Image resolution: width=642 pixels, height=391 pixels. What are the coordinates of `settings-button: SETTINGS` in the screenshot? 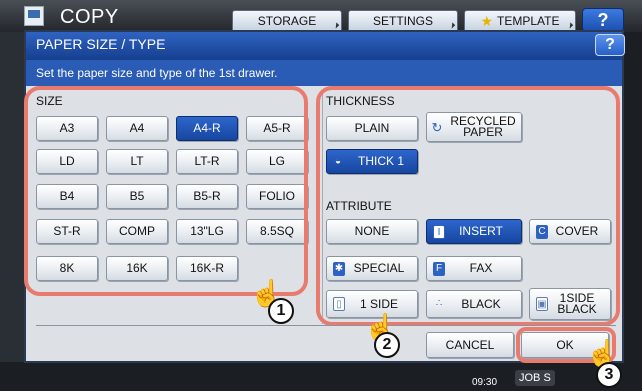 It's located at (403, 21).